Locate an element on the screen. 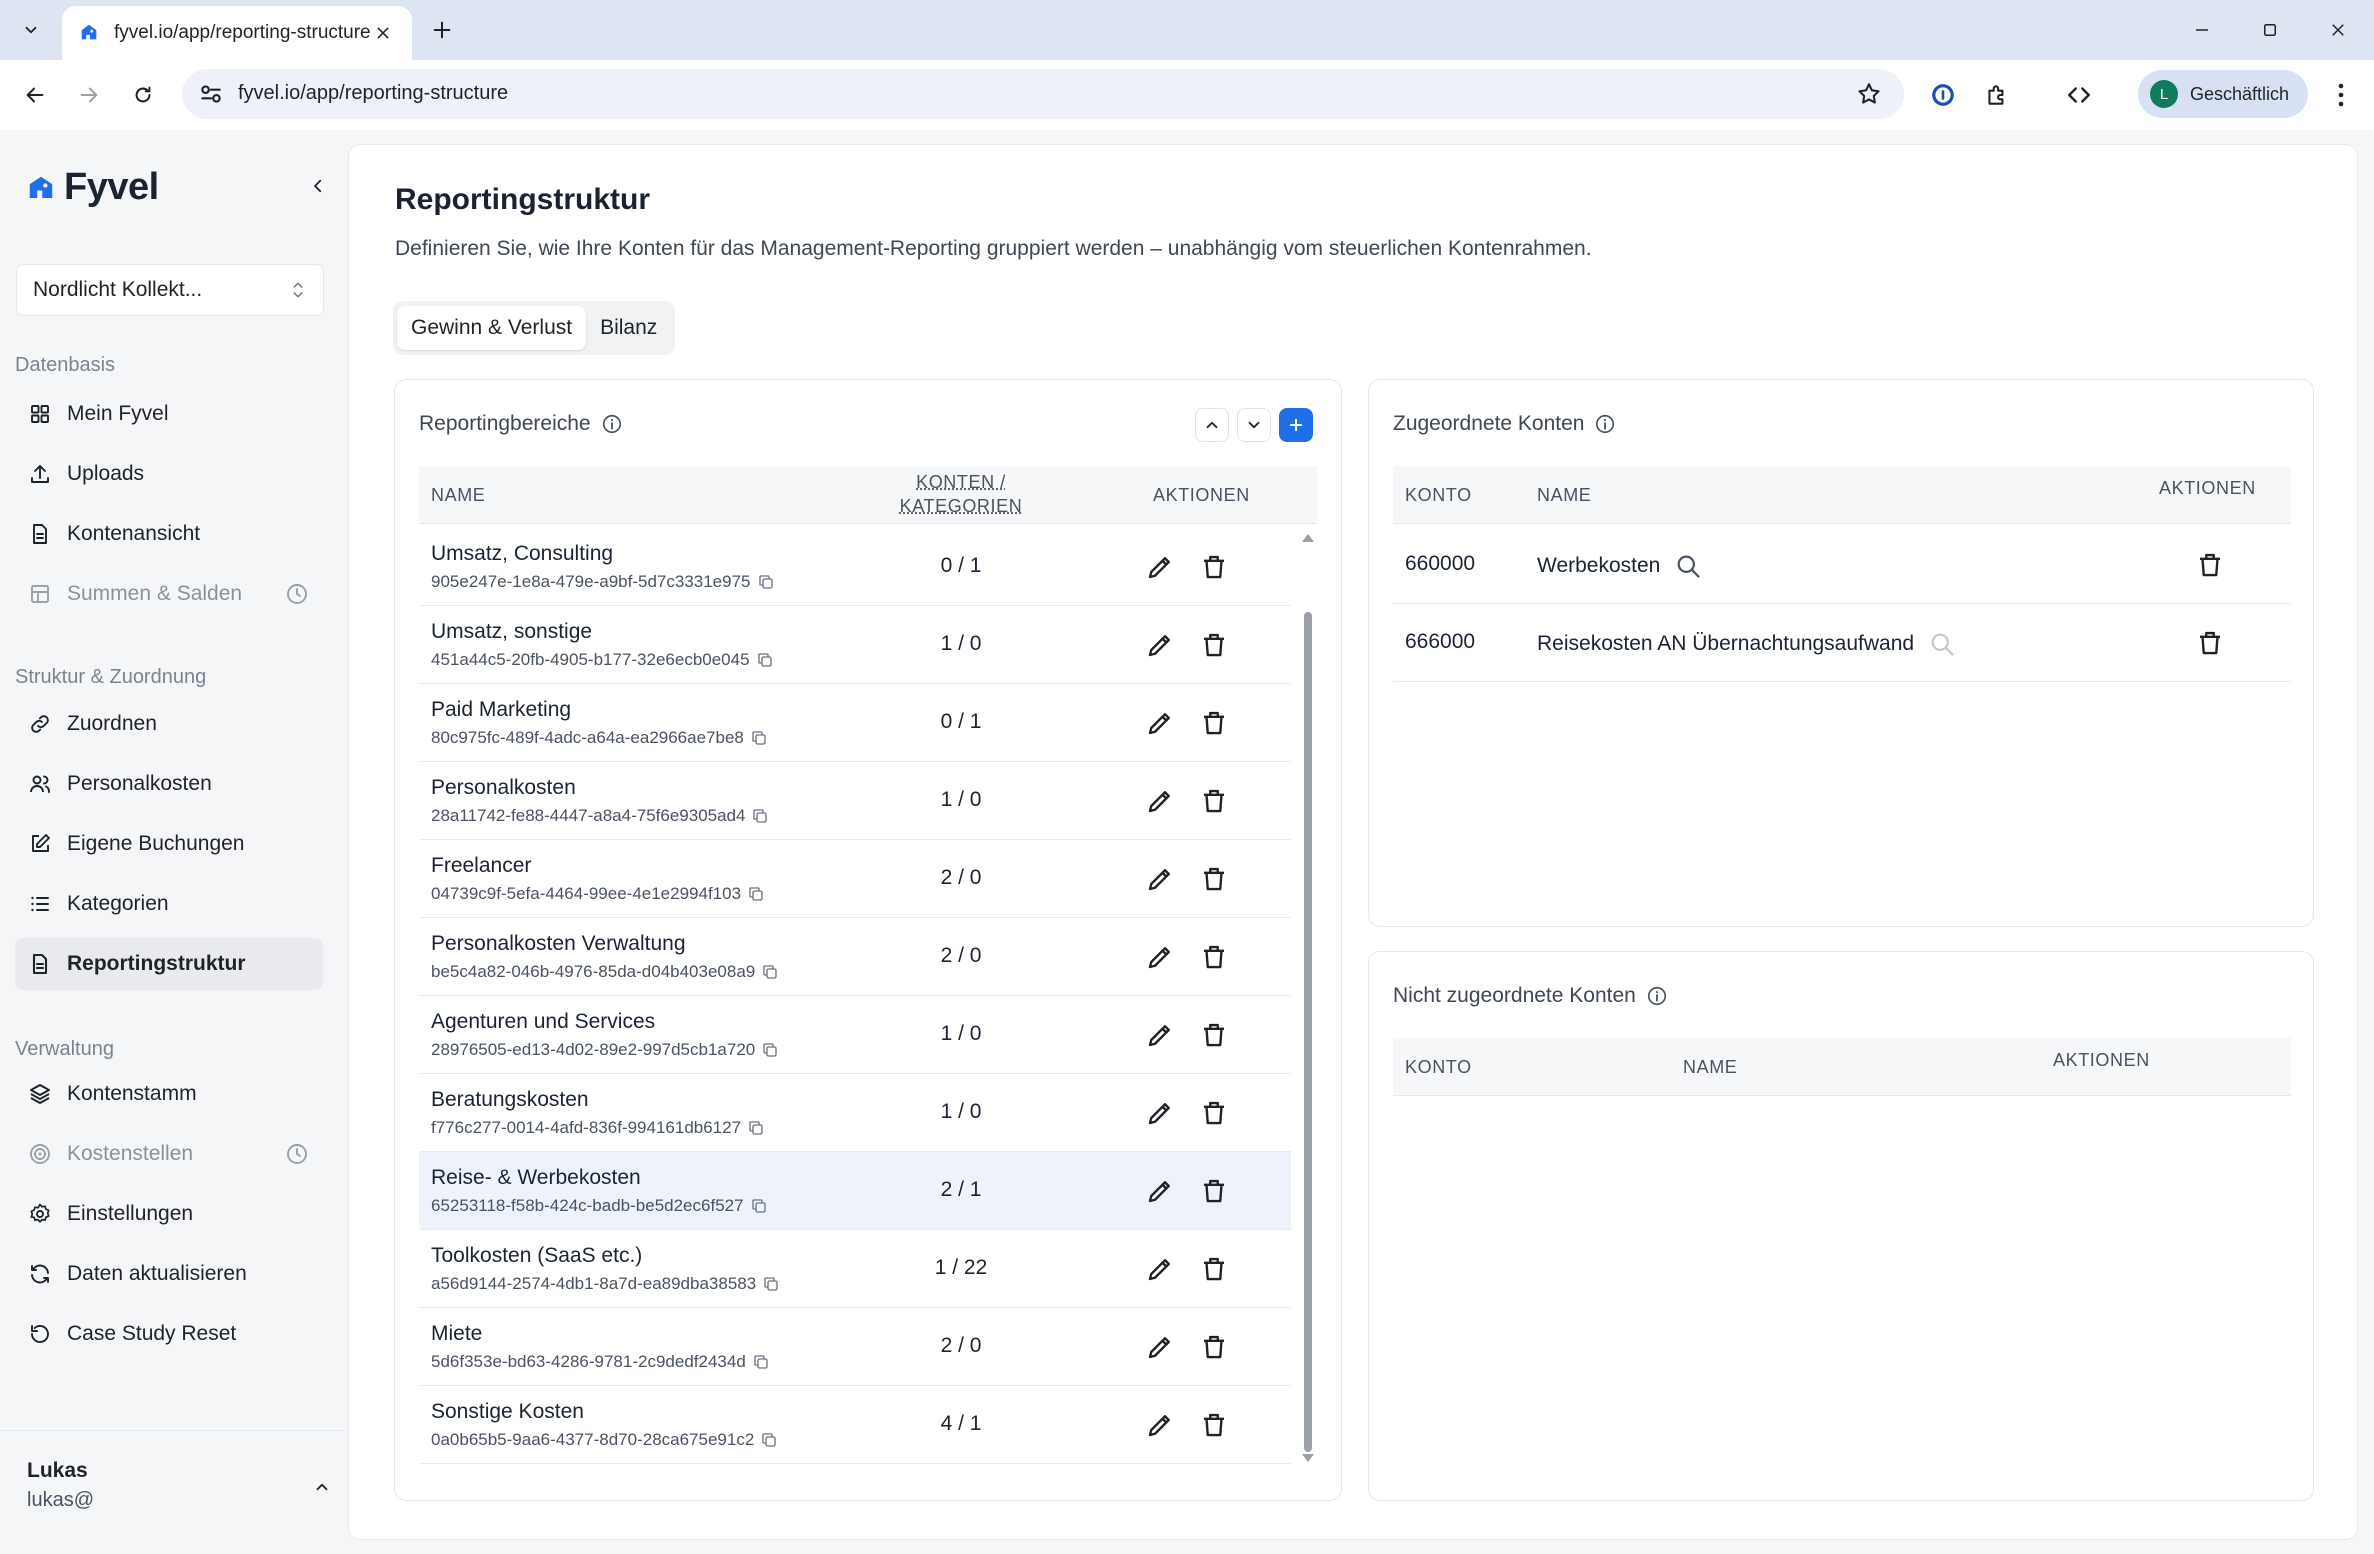 The image size is (2374, 1554). extensions-button is located at coordinates (1997, 95).